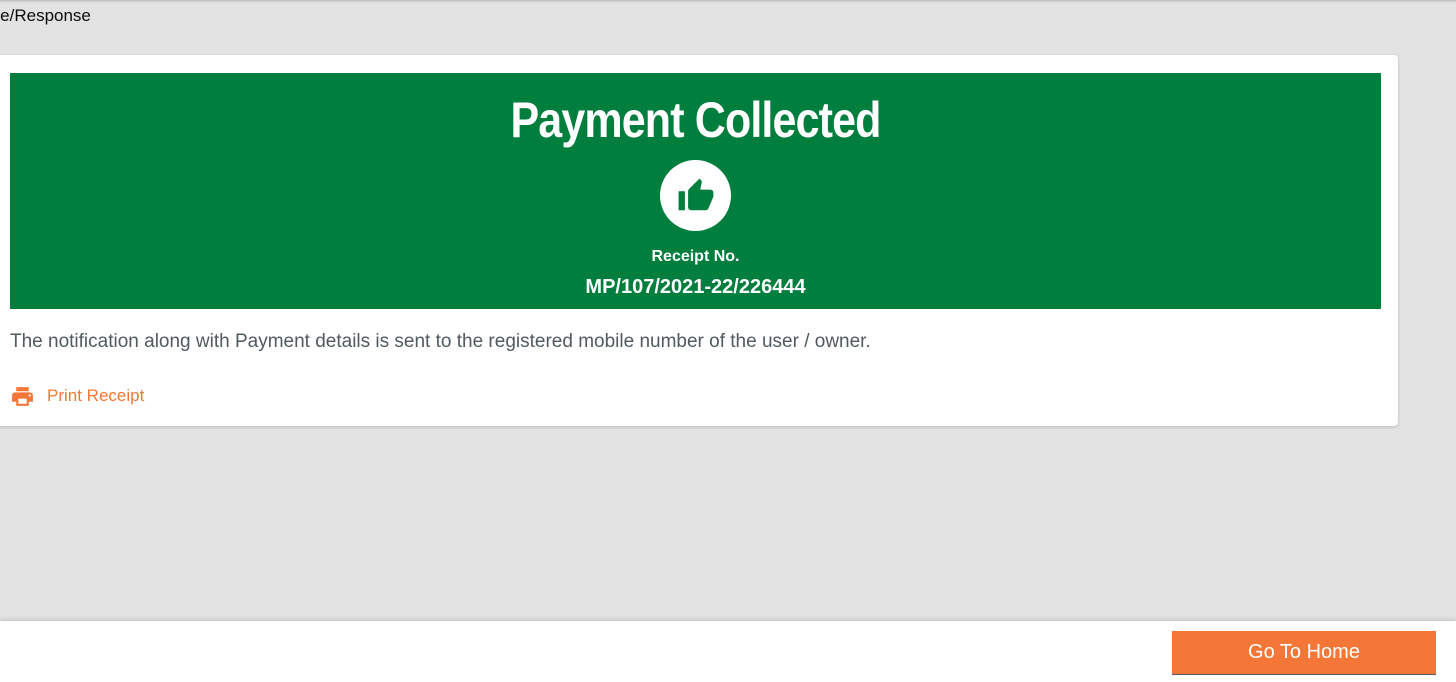 The image size is (1456, 682). Describe the element at coordinates (96, 395) in the screenshot. I see `print-receipt-label: Print Receipt` at that location.